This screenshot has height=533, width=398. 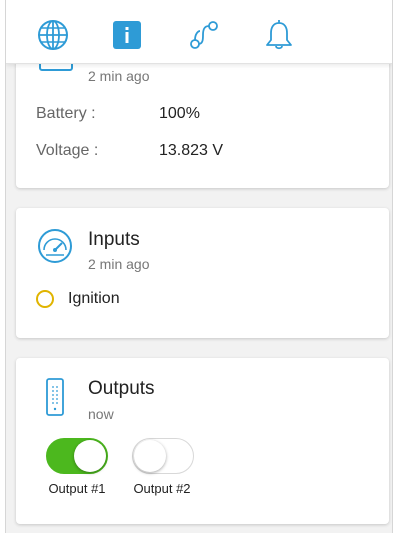 What do you see at coordinates (67, 150) in the screenshot?
I see `voltage-label: Voltage :` at bounding box center [67, 150].